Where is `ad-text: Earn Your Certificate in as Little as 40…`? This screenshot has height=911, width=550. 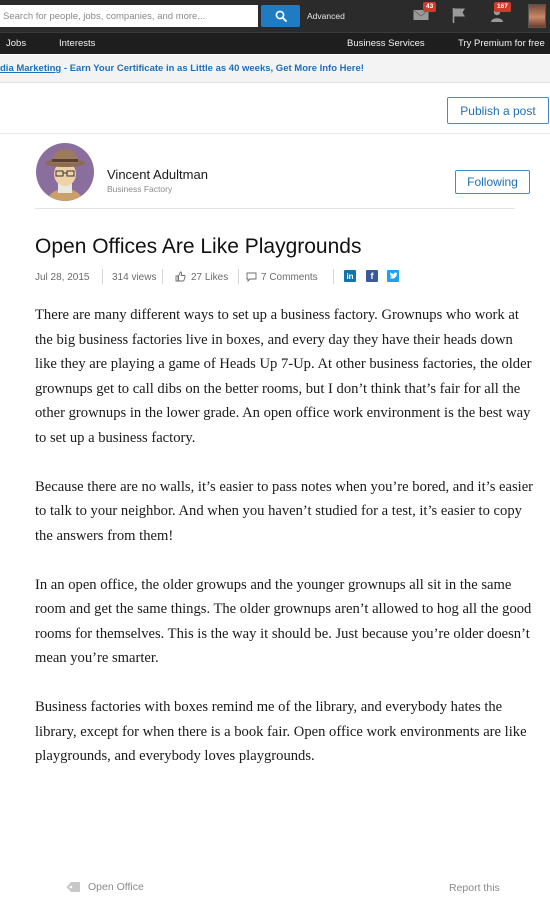 ad-text: Earn Your Certificate in as Little as 40… is located at coordinates (217, 68).